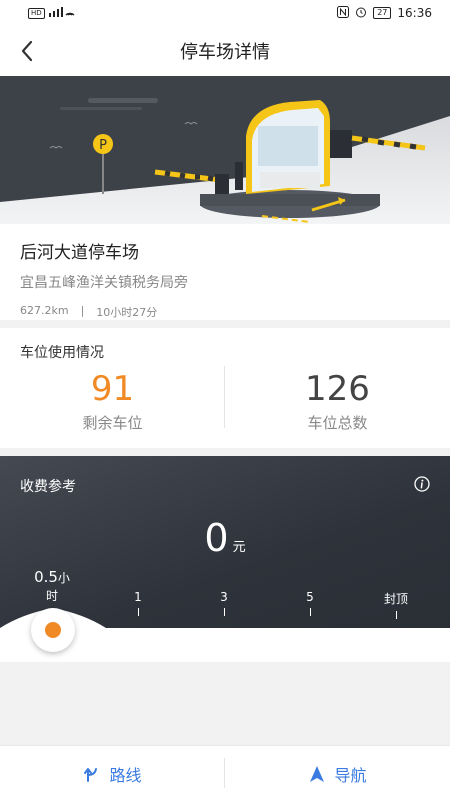 Image resolution: width=450 pixels, height=800 pixels. I want to click on chevron-left-icon, so click(27, 51).